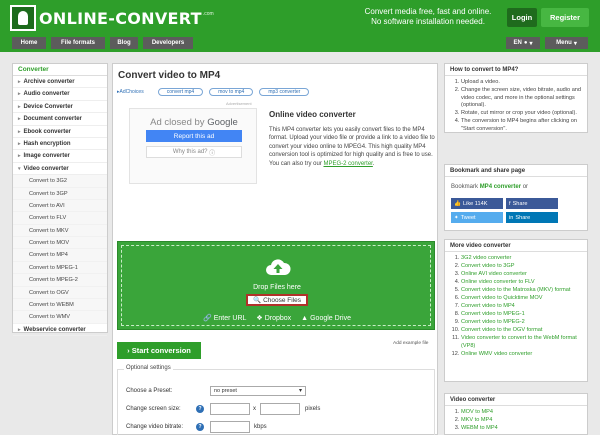 The image size is (600, 435). I want to click on sidebar-subitem-avi: Convert to AVI, so click(60, 206).